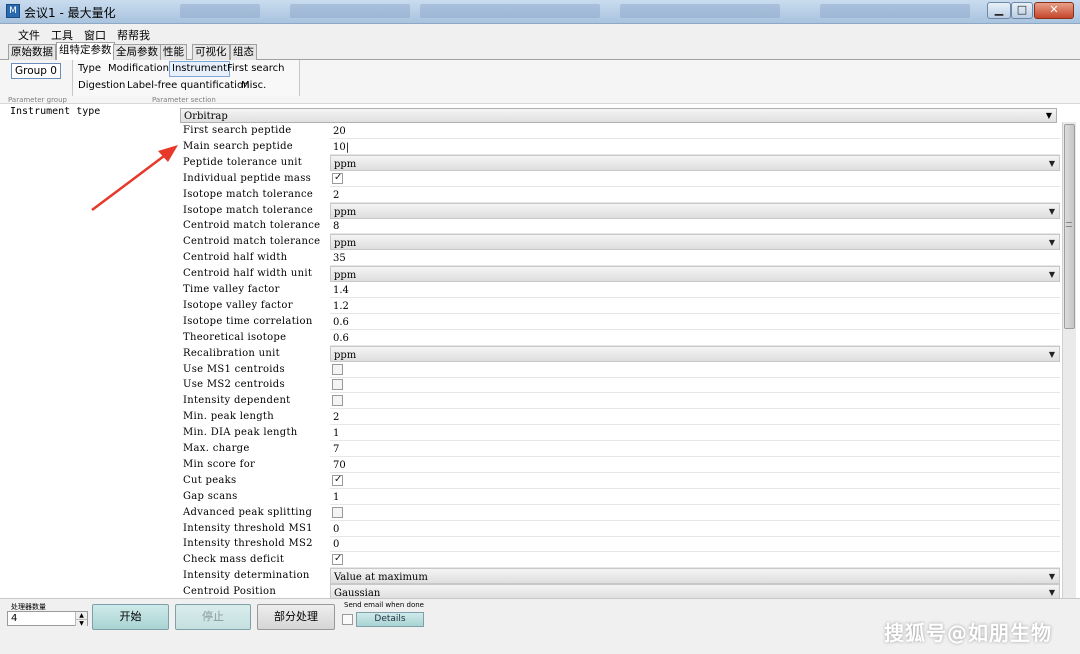  I want to click on blurred-taskbar-region, so click(895, 11).